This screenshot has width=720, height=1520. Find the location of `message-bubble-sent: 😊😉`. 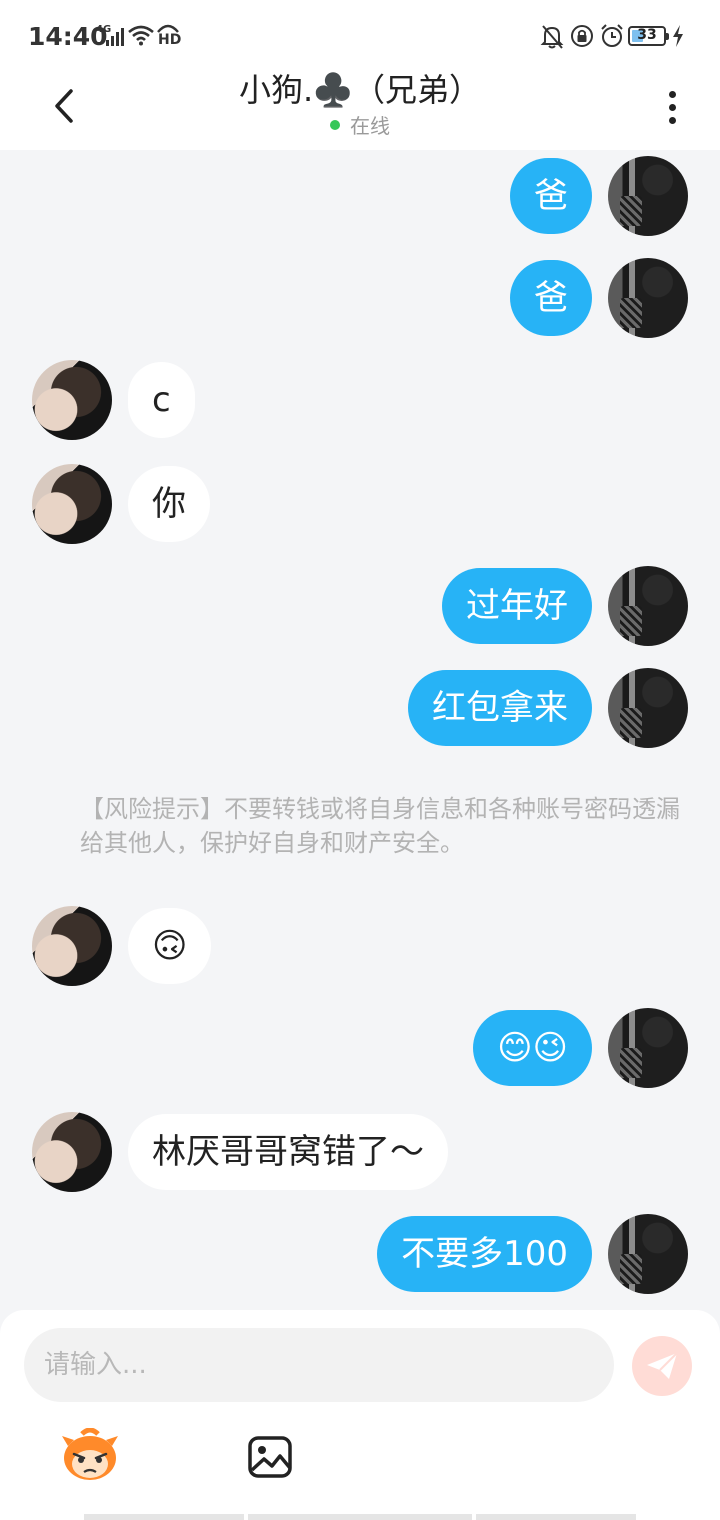

message-bubble-sent: 😊😉 is located at coordinates (532, 1048).